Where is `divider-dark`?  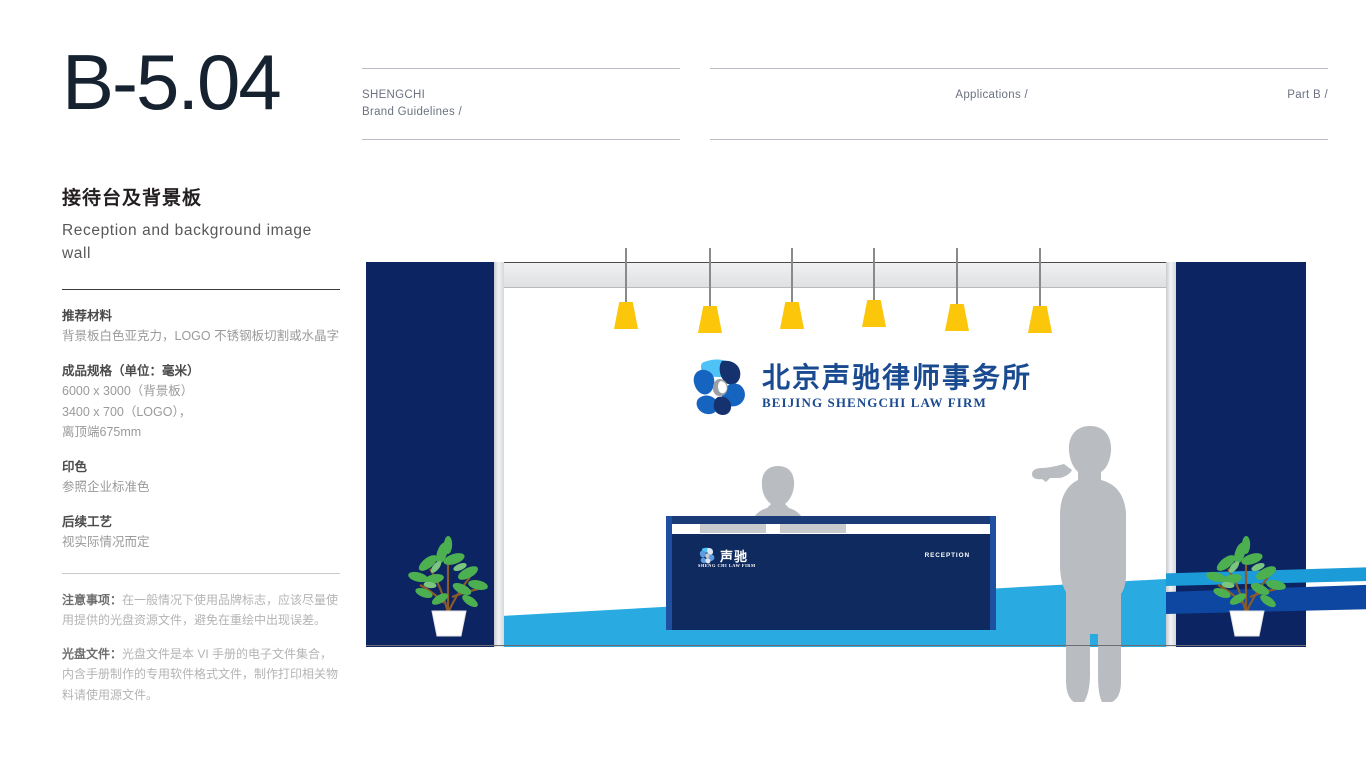
divider-dark is located at coordinates (201, 290).